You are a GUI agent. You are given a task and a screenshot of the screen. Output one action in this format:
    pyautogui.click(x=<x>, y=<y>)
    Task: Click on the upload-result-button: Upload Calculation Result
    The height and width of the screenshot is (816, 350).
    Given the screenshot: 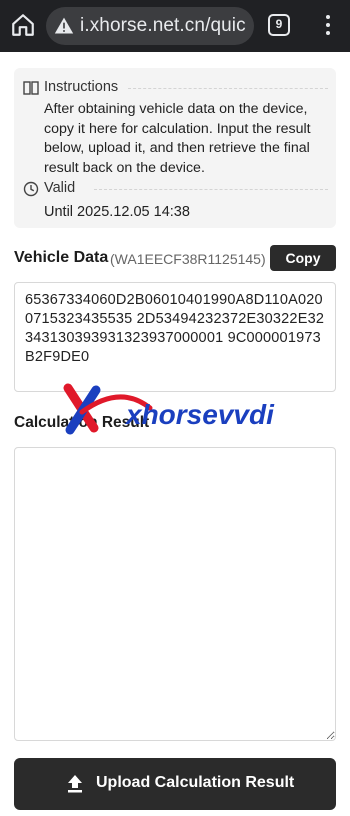 What is the action you would take?
    pyautogui.click(x=175, y=784)
    